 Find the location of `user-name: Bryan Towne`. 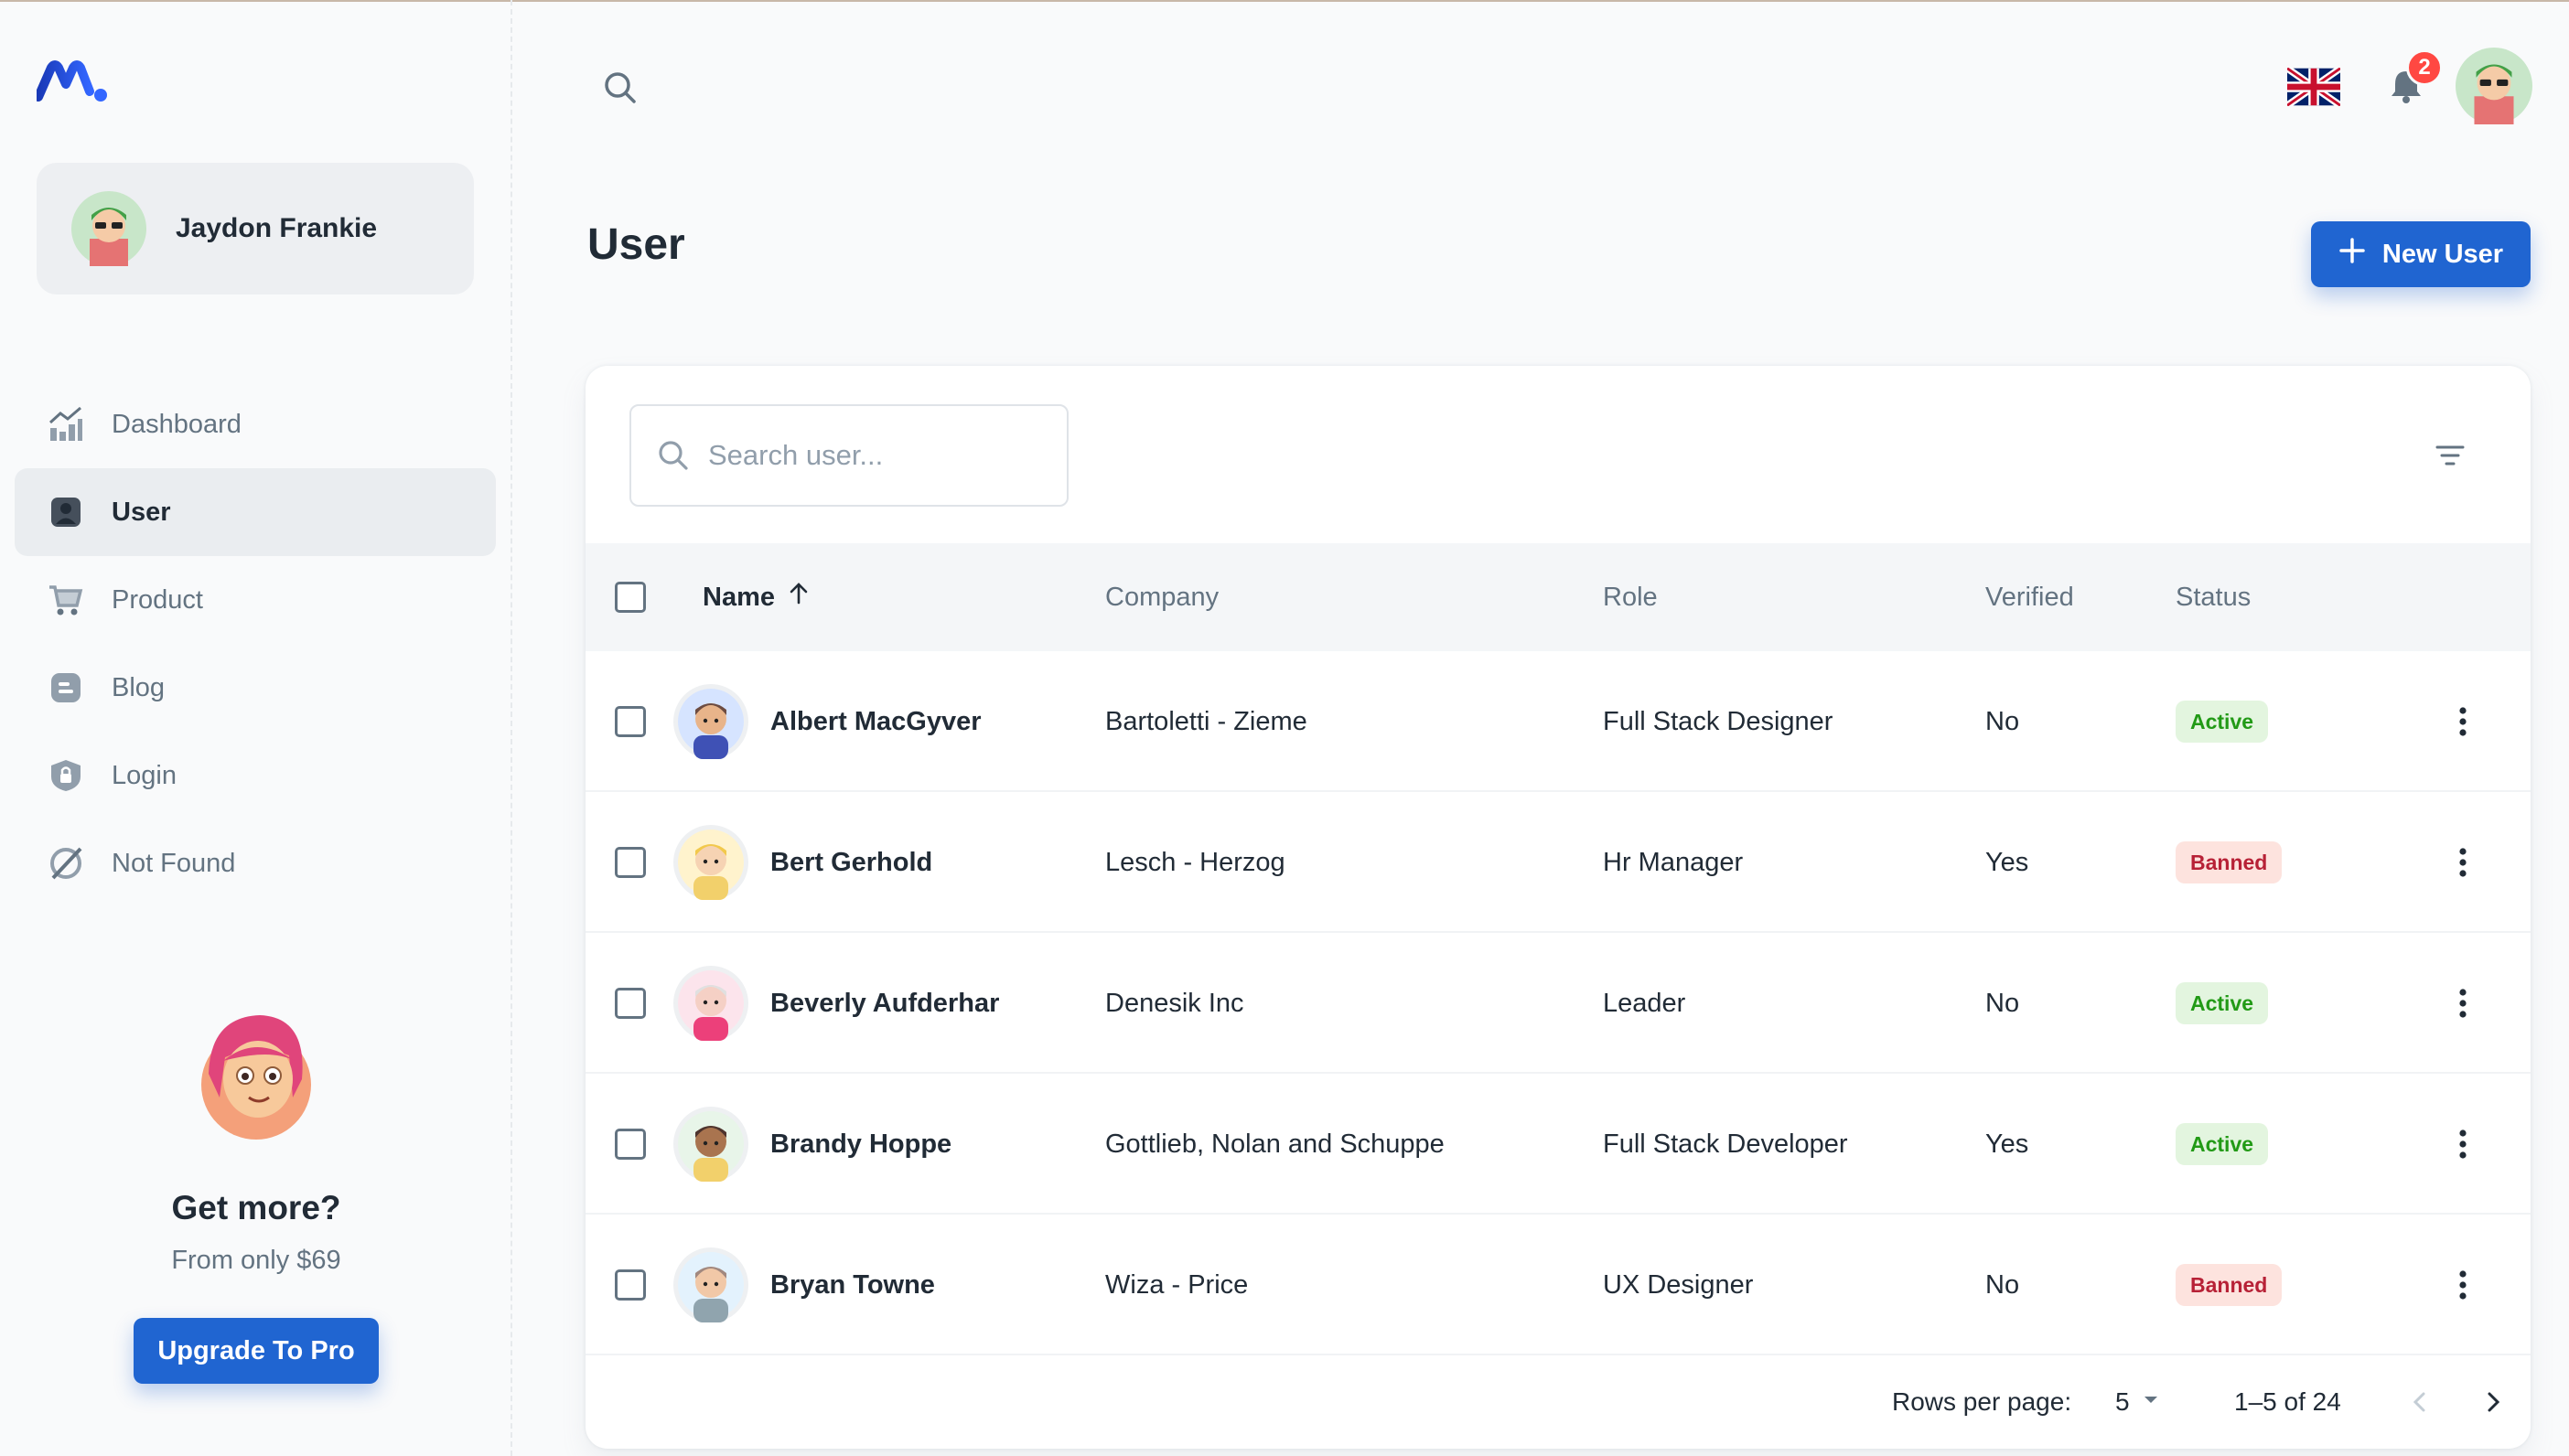

user-name: Bryan Towne is located at coordinates (852, 1284).